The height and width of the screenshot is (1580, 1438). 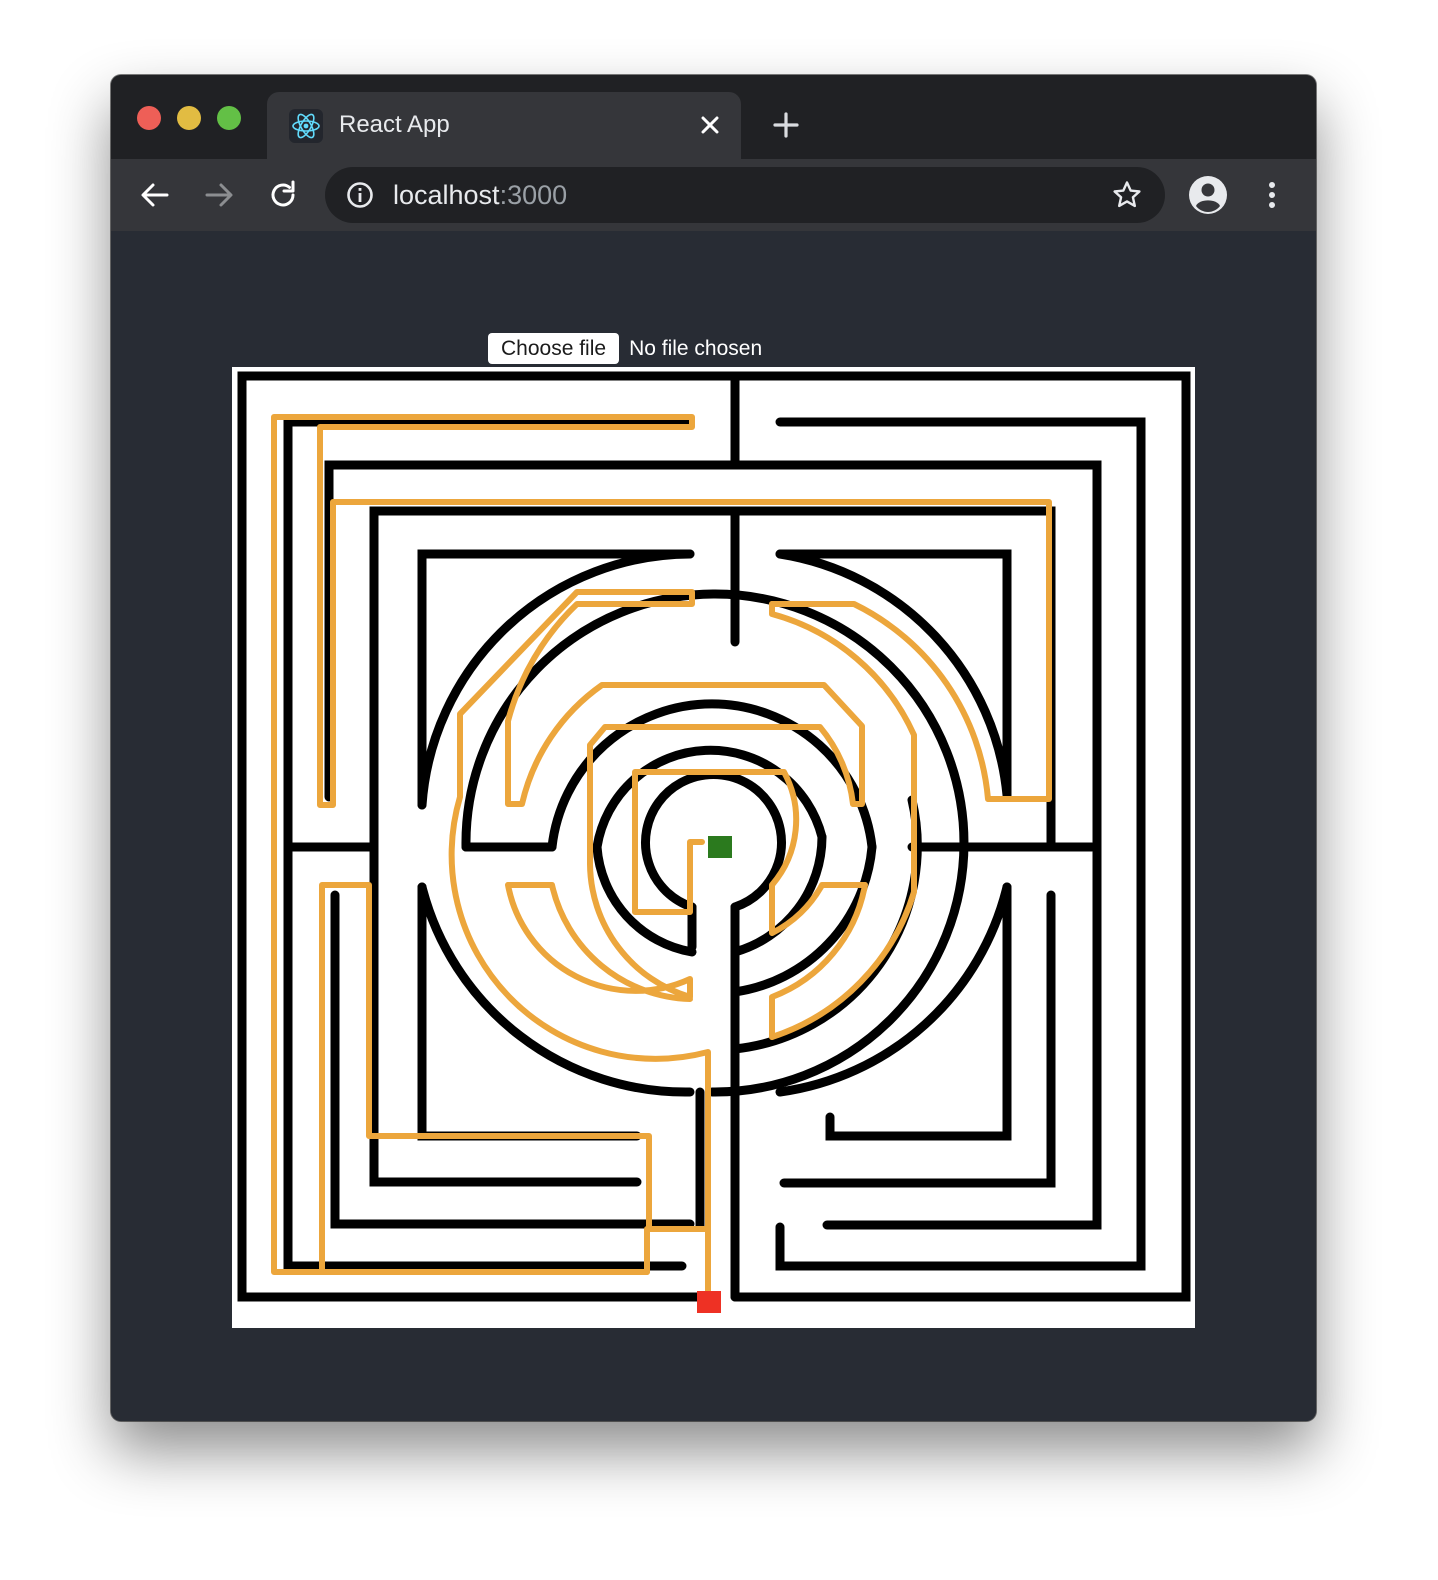 What do you see at coordinates (720, 847) in the screenshot?
I see `goal-marker` at bounding box center [720, 847].